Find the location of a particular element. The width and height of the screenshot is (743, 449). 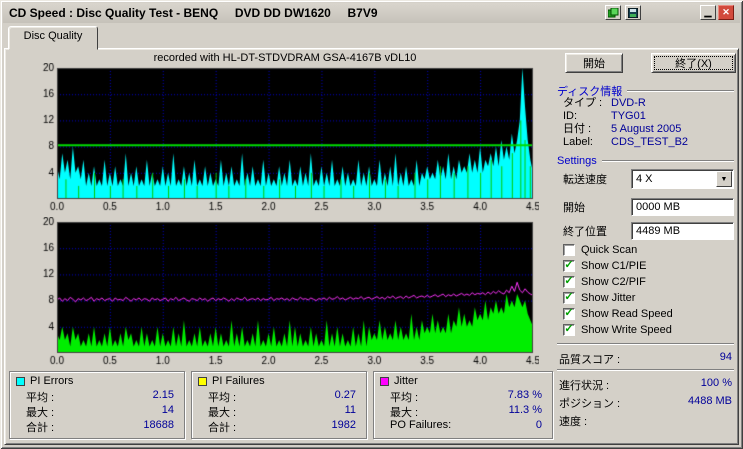

checkbox-box is located at coordinates (569, 249).